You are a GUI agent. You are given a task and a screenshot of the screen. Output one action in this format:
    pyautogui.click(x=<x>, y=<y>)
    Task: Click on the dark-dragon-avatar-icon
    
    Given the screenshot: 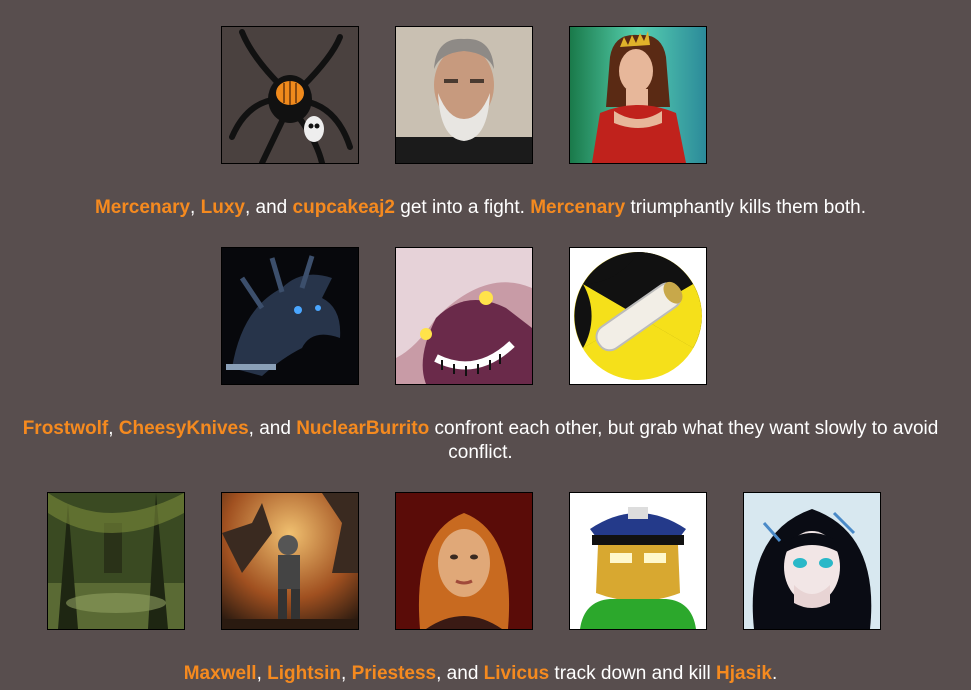 What is the action you would take?
    pyautogui.click(x=290, y=316)
    